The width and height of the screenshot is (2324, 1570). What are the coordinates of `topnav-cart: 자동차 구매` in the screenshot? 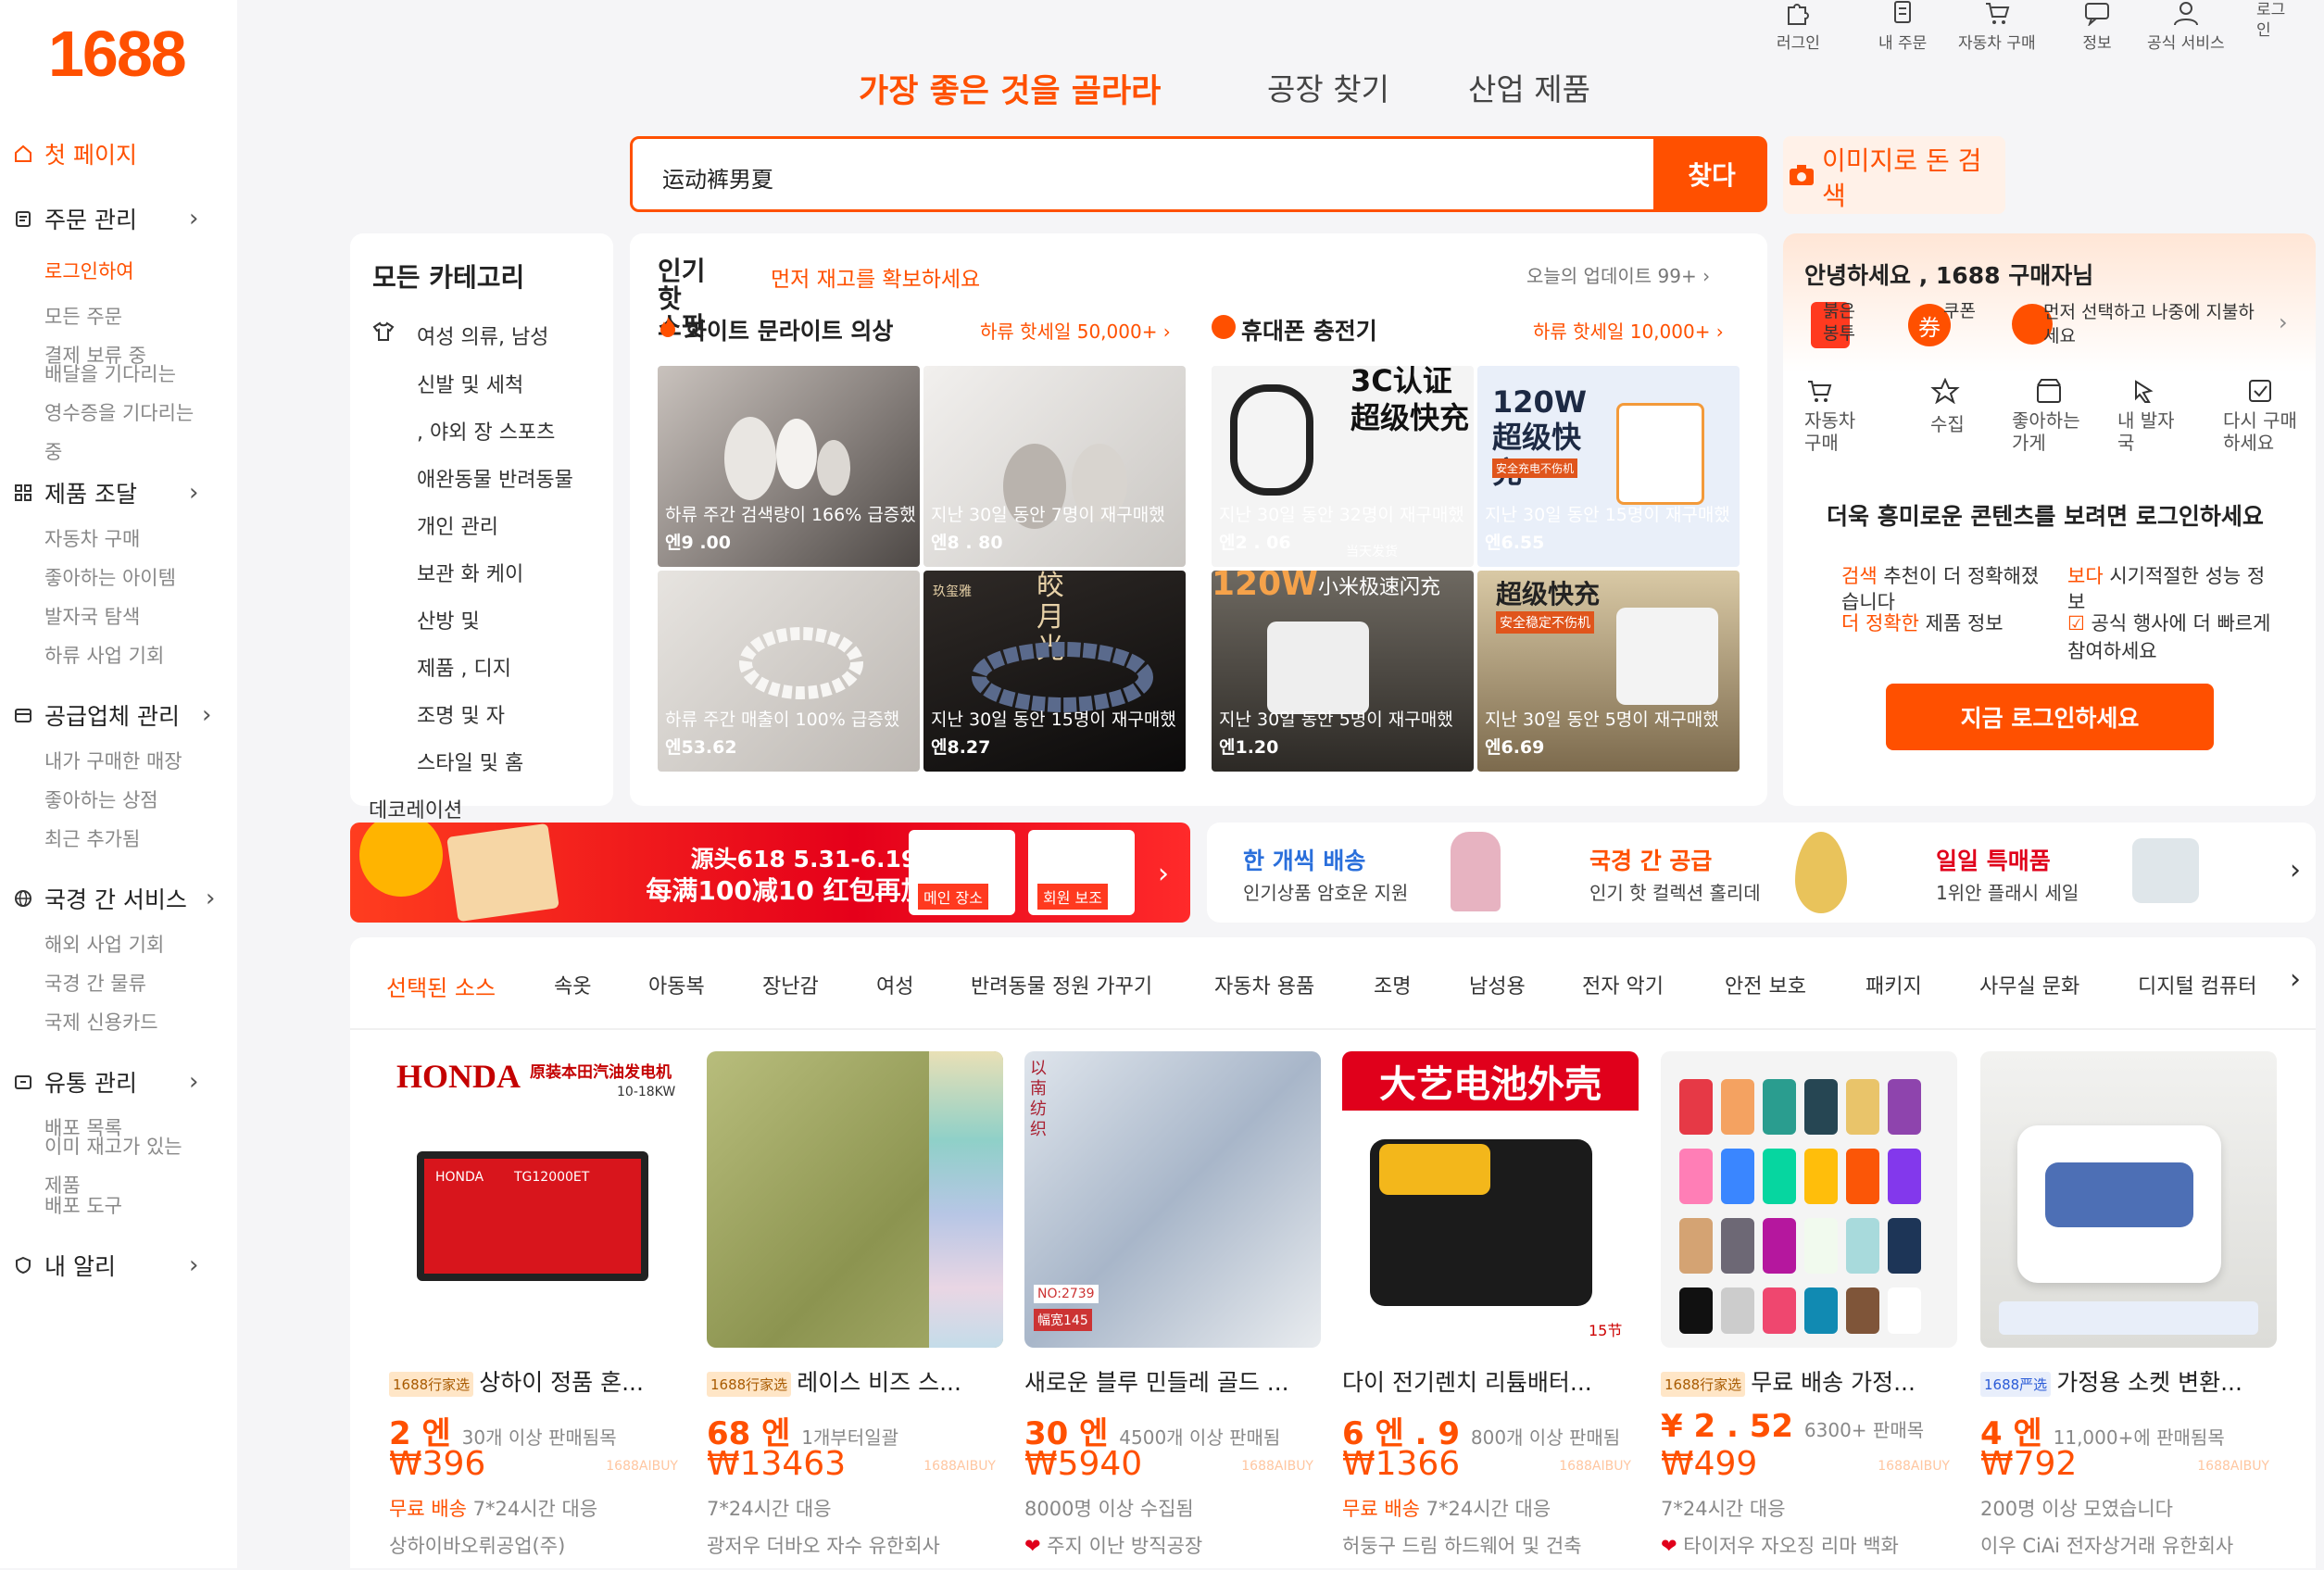 It's located at (1997, 27).